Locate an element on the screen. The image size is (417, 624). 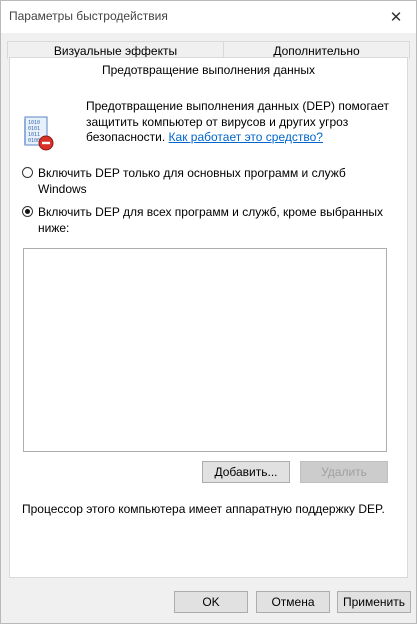
close-button: ✕ is located at coordinates (396, 17).